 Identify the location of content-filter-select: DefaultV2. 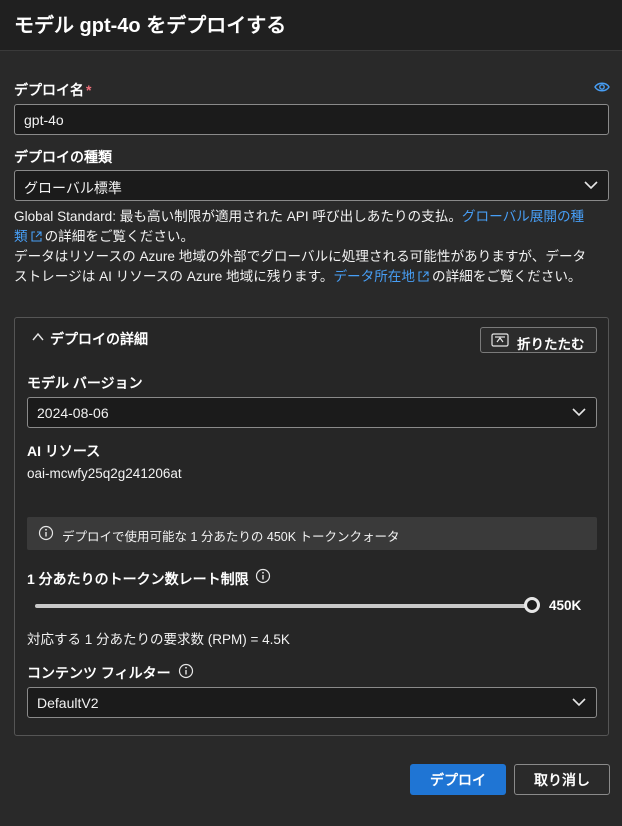
(312, 702).